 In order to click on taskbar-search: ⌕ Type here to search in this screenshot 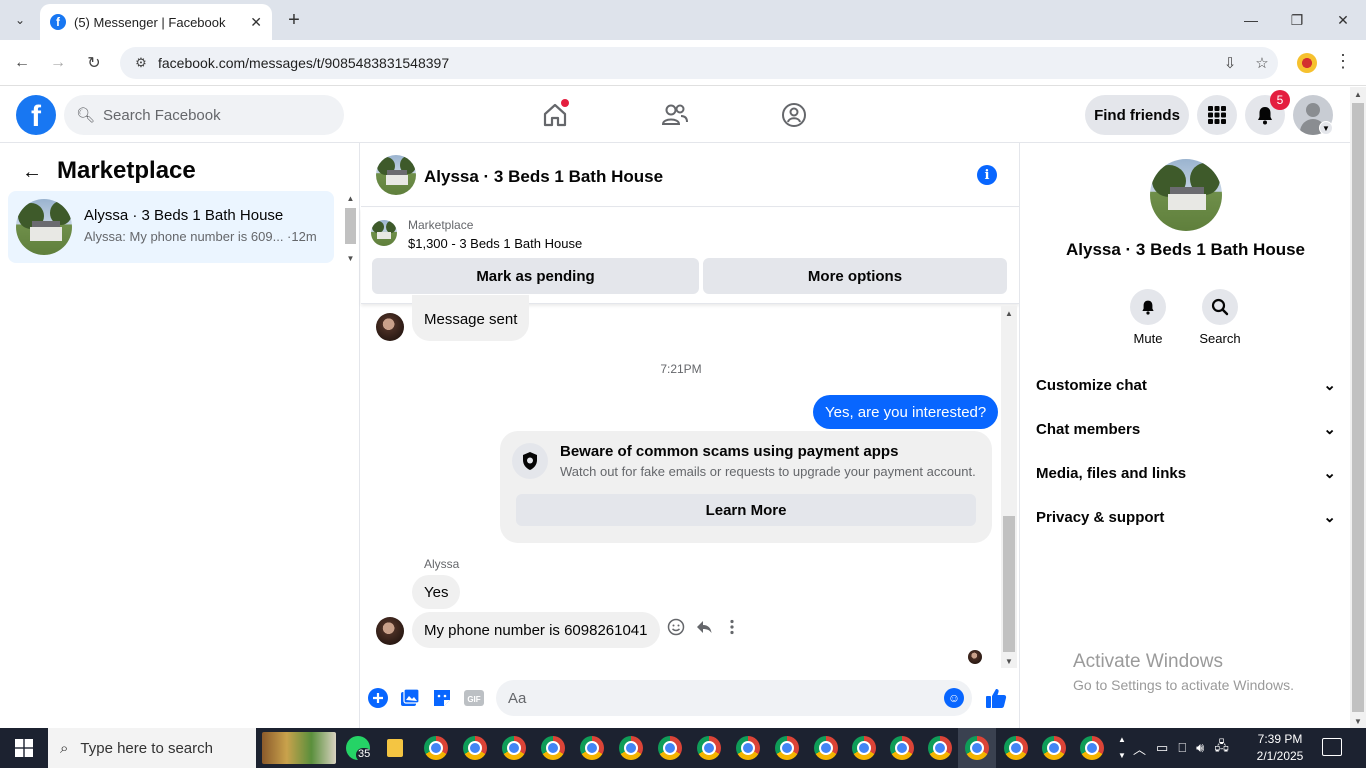, I will do `click(152, 748)`.